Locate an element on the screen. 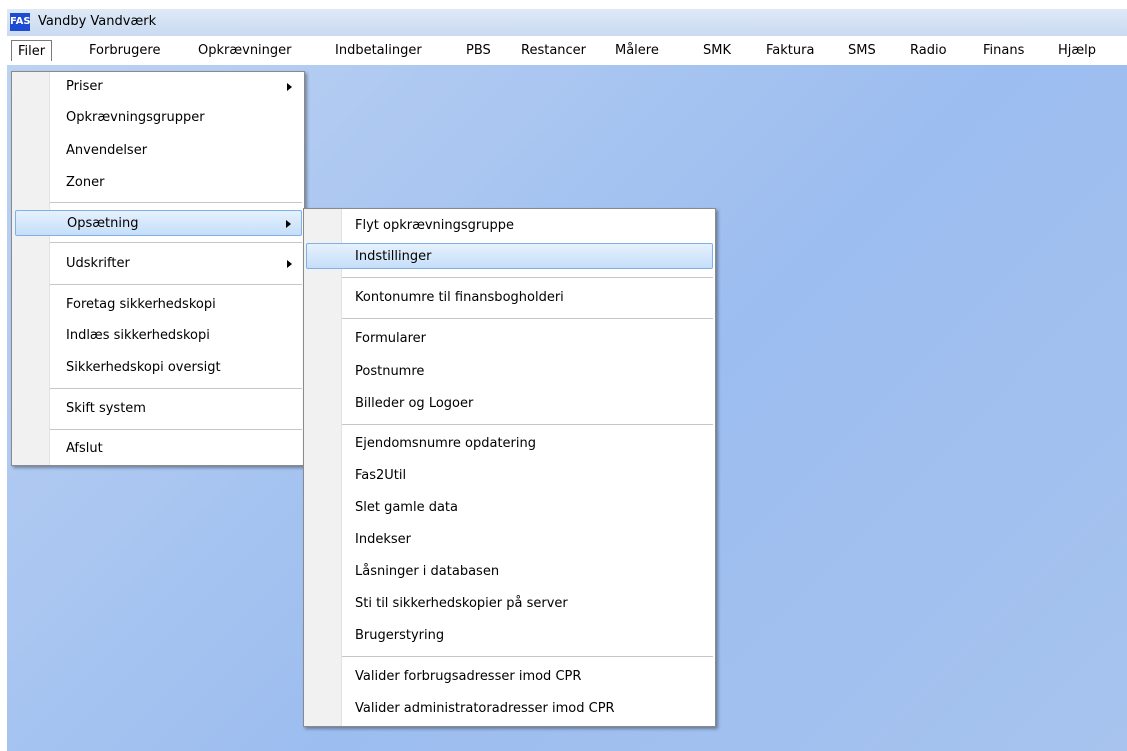 The image size is (1127, 751). menu-item-ejendomsnumre-opdatering: Ejendomsnumre opdatering is located at coordinates (509, 444).